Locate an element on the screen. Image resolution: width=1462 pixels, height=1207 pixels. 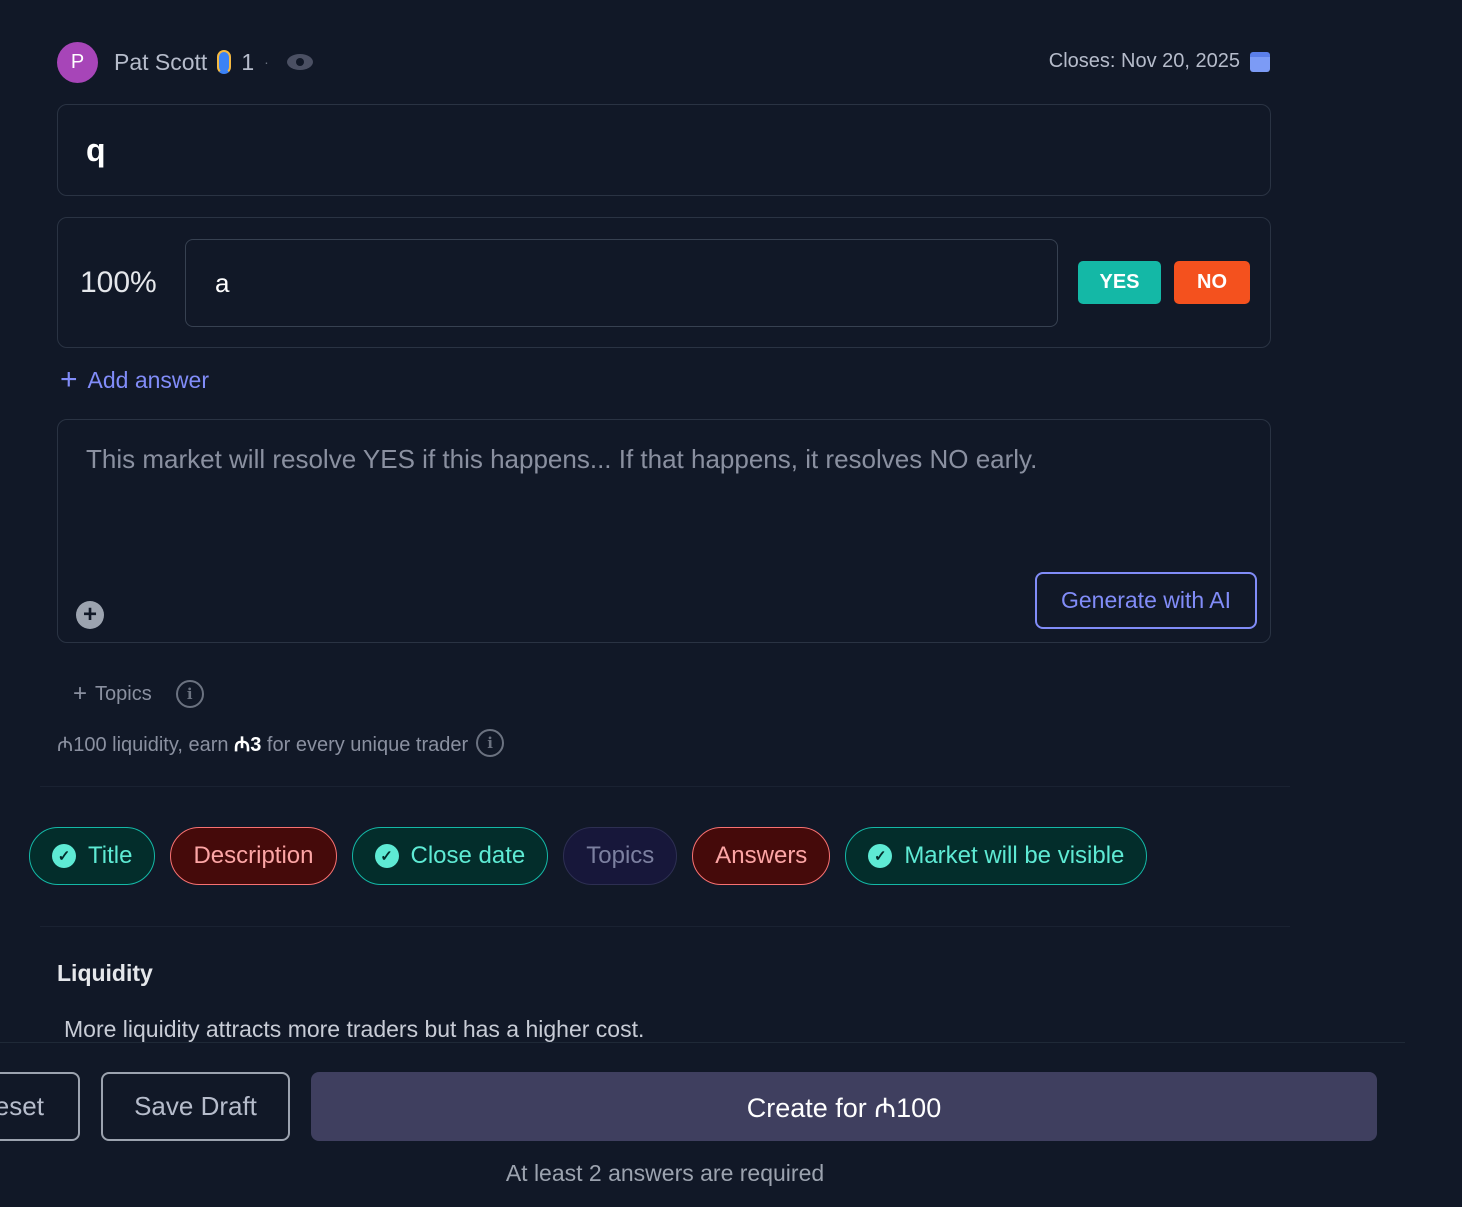
check-description: Description is located at coordinates (253, 856).